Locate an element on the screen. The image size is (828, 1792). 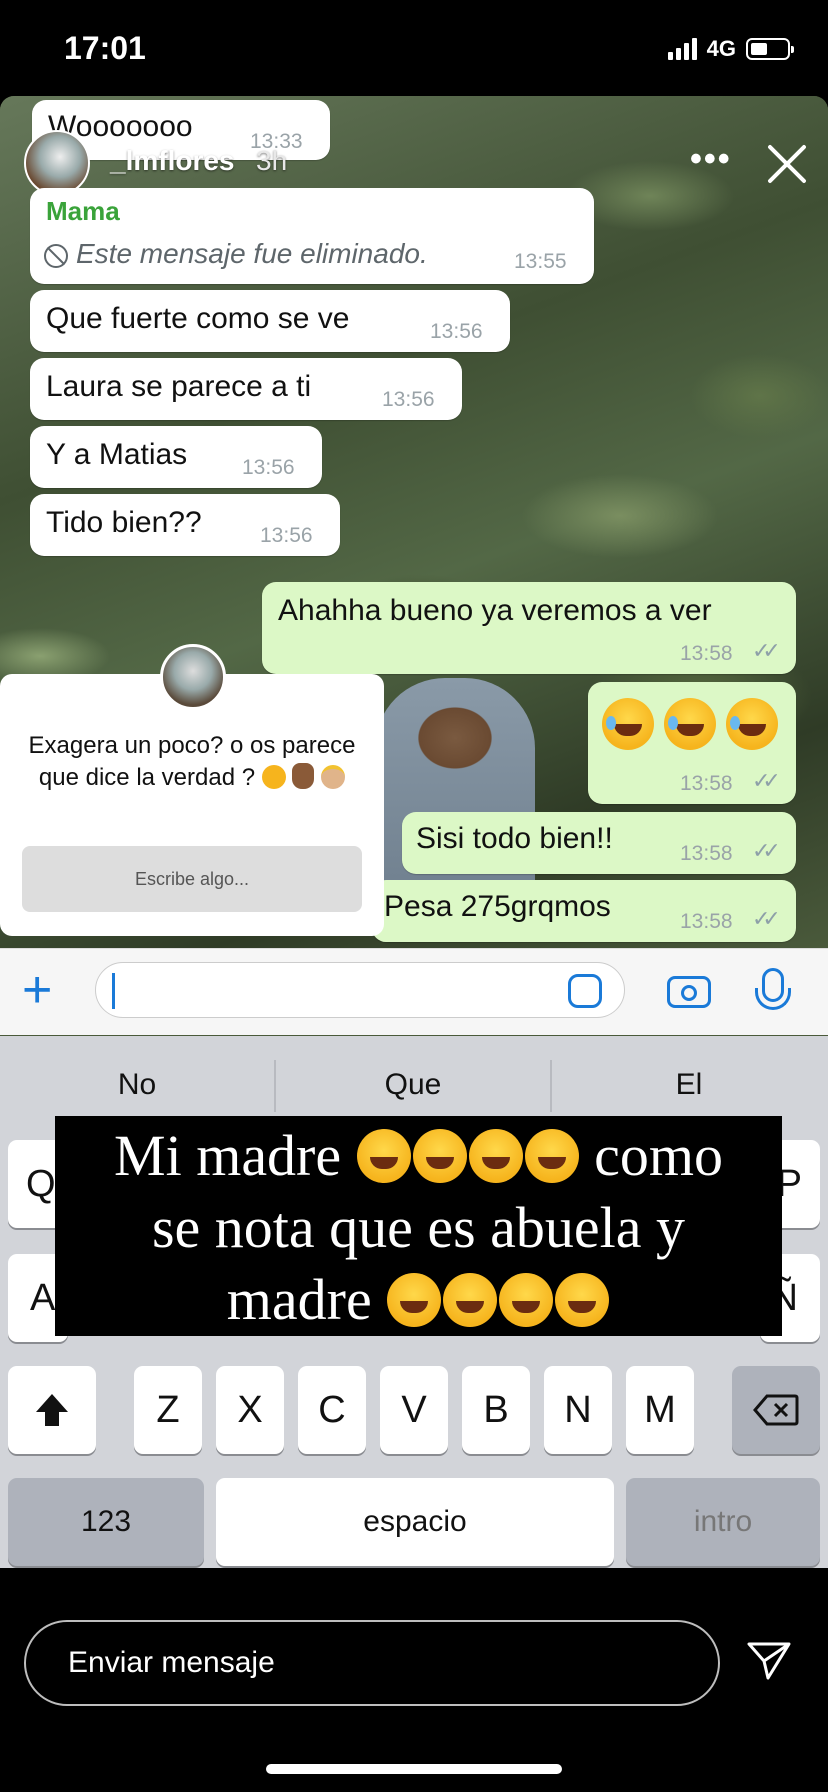
deleted-icon is located at coordinates (56, 256).